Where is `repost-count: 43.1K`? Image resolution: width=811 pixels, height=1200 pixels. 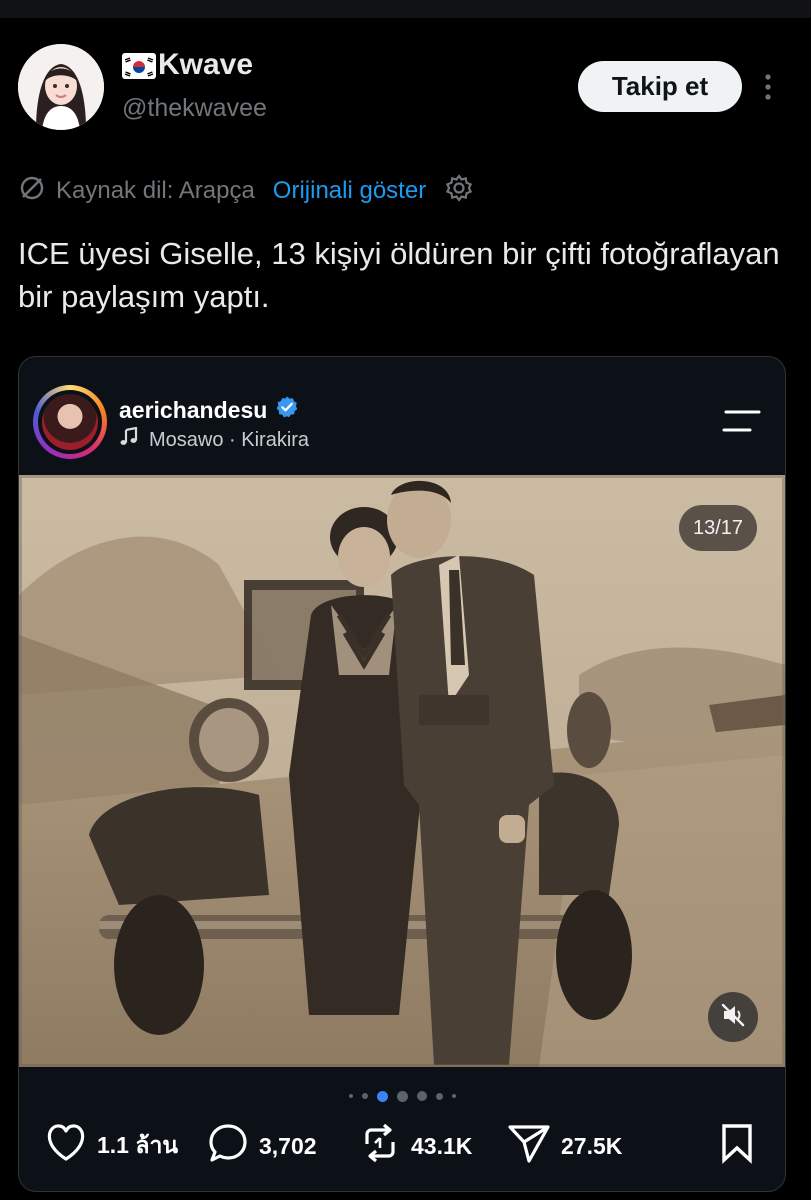
repost-count: 43.1K is located at coordinates (442, 1145).